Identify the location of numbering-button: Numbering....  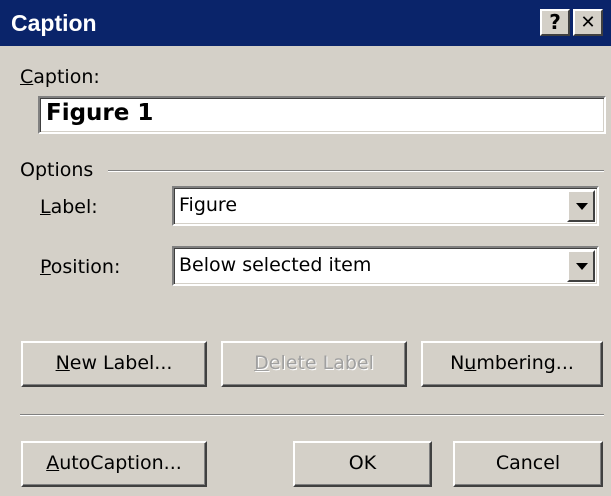
(512, 364).